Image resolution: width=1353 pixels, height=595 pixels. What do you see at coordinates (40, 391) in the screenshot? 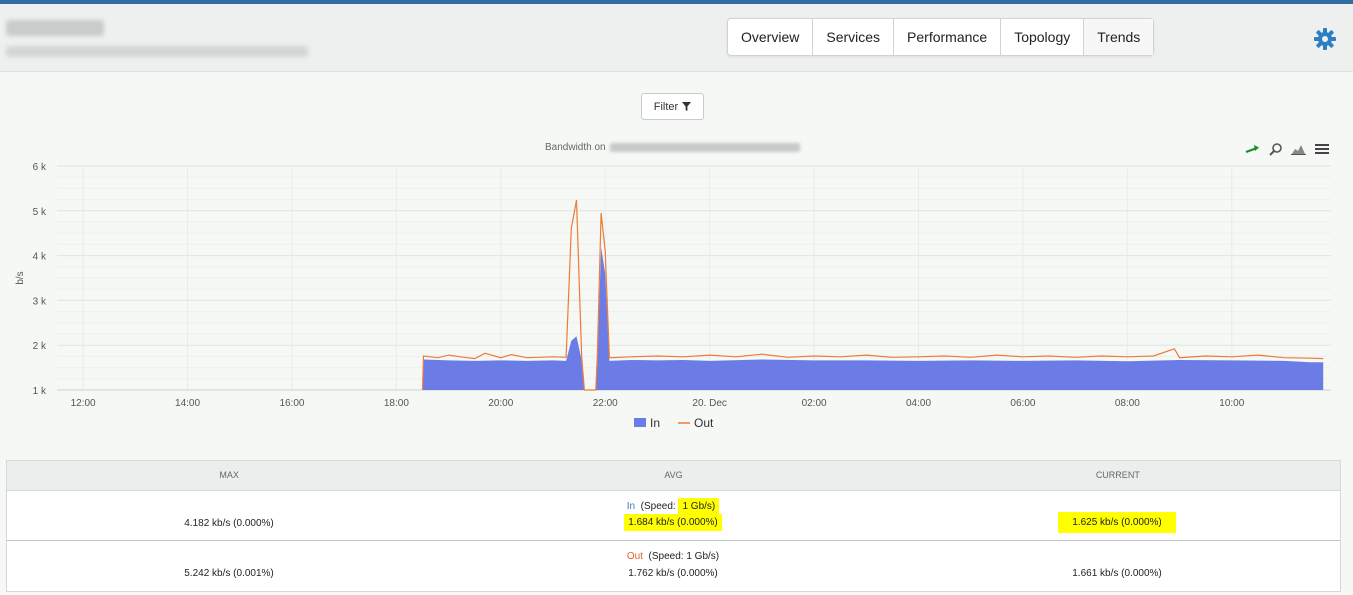
I see `y-tick-label: 1 k` at bounding box center [40, 391].